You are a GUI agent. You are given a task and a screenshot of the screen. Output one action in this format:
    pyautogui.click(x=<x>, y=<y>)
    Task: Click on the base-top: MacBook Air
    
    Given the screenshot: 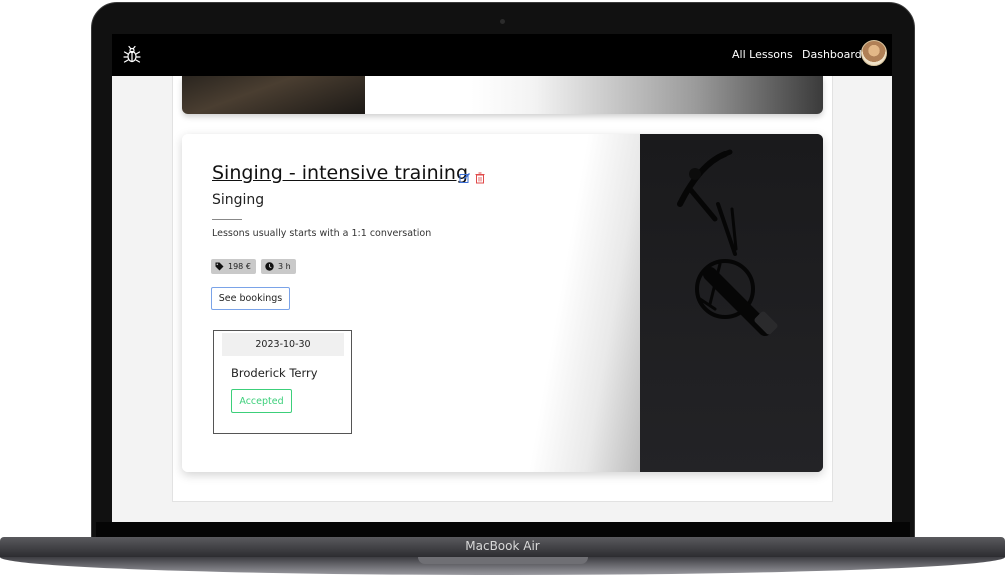 What is the action you would take?
    pyautogui.click(x=502, y=547)
    